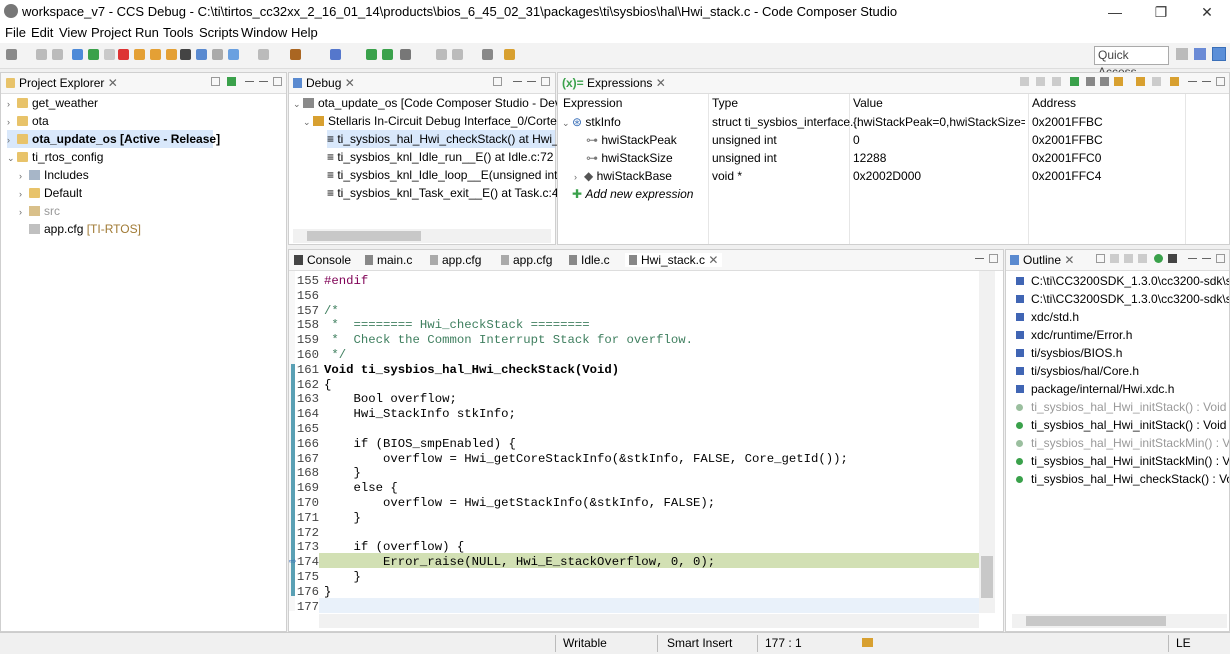 The image size is (1230, 654). Describe the element at coordinates (589, 260) in the screenshot. I see `tab-idle-c: Idle.c` at that location.